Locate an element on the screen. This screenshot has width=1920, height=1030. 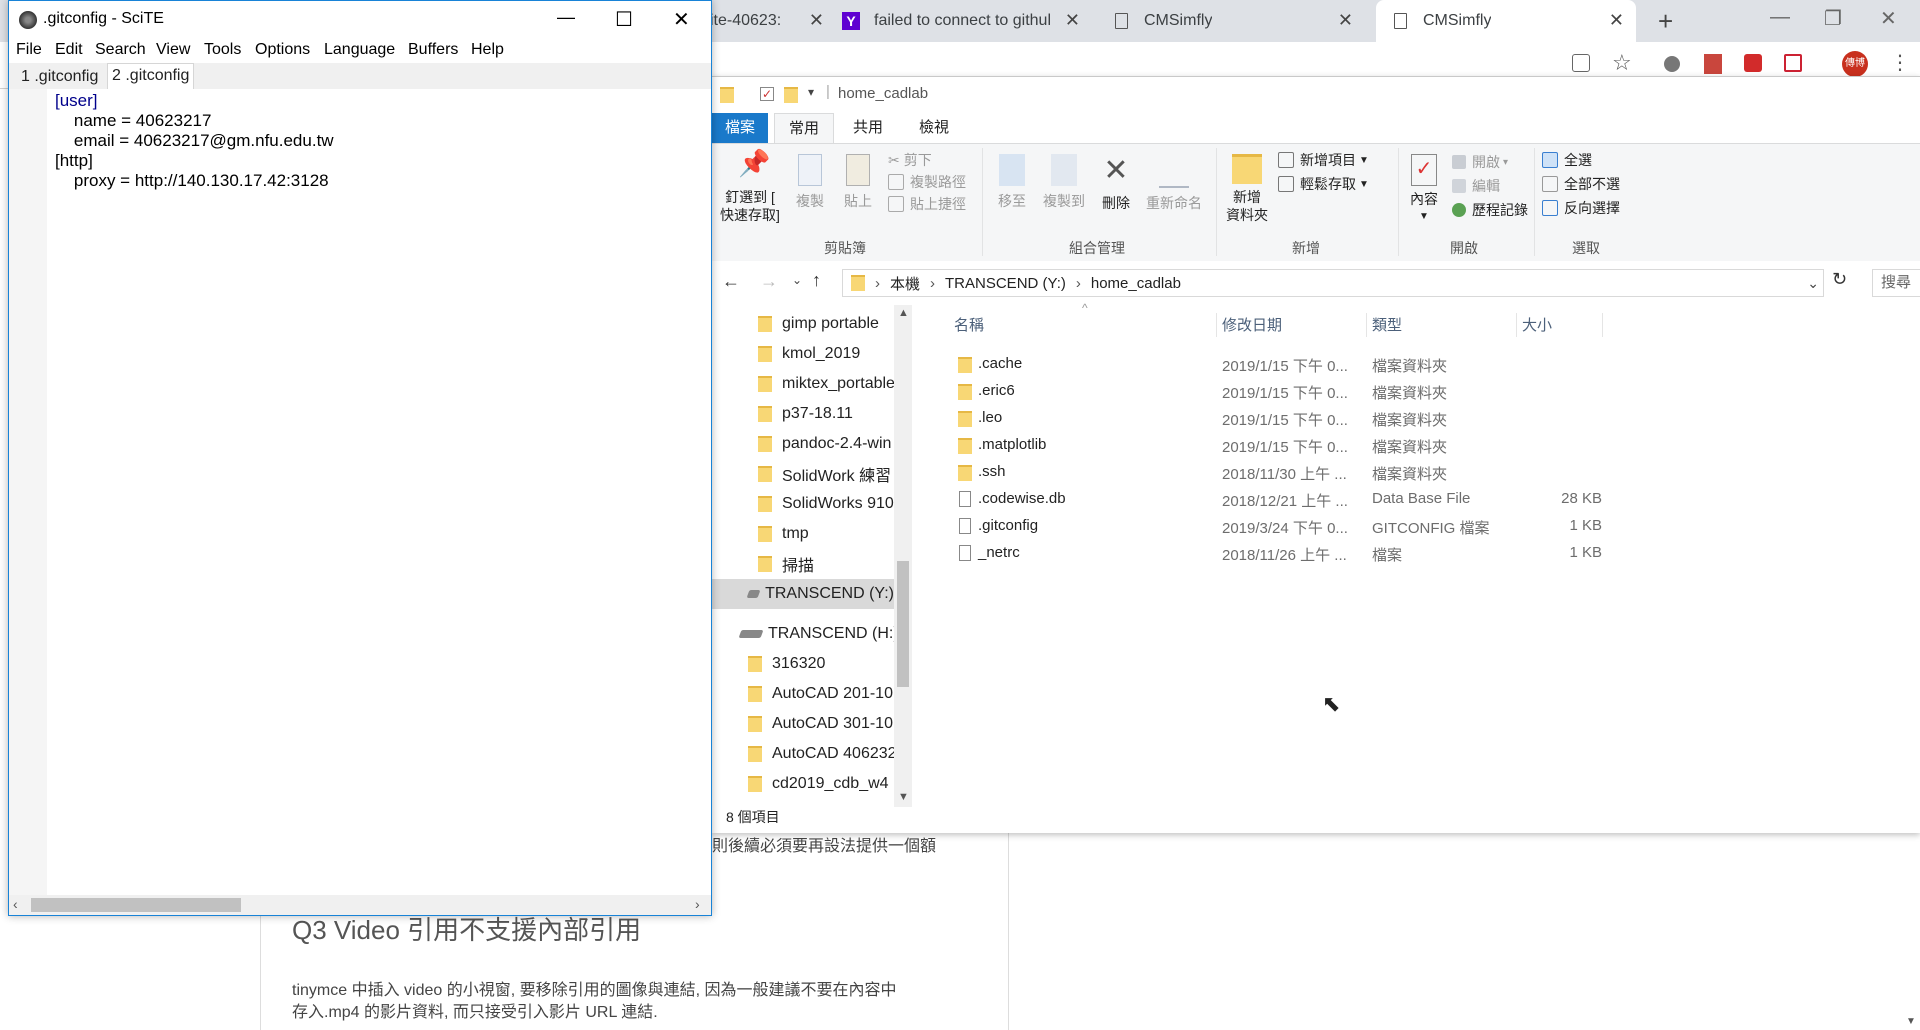
nav-item: tmp is located at coordinates (783, 534).